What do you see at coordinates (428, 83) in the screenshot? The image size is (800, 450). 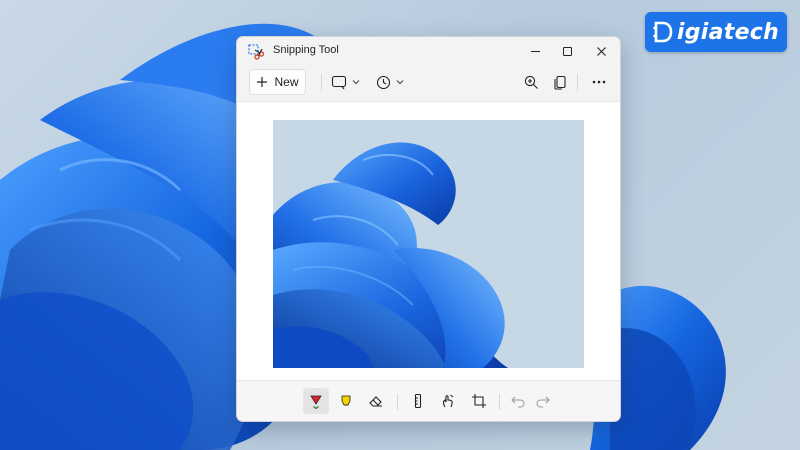 I see `top-toolbar: New` at bounding box center [428, 83].